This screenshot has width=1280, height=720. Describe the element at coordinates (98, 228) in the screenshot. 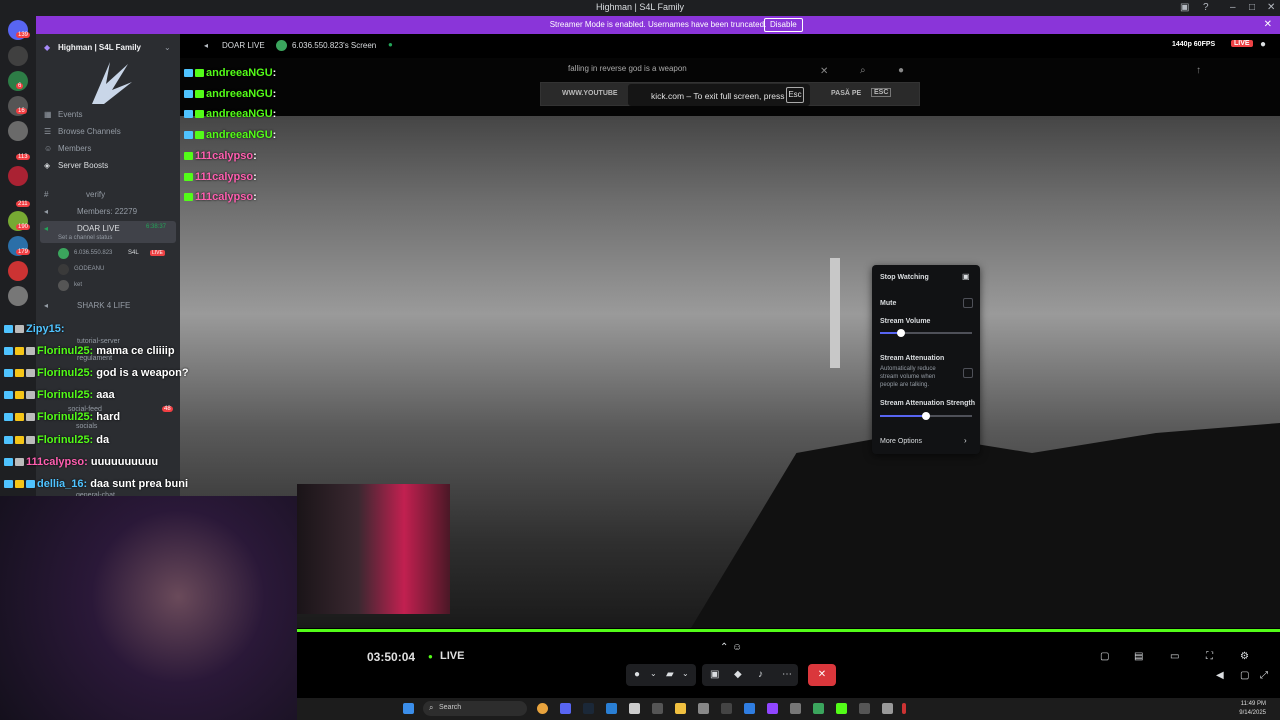

I see `channel-doar-live: DOAR LIVE` at that location.